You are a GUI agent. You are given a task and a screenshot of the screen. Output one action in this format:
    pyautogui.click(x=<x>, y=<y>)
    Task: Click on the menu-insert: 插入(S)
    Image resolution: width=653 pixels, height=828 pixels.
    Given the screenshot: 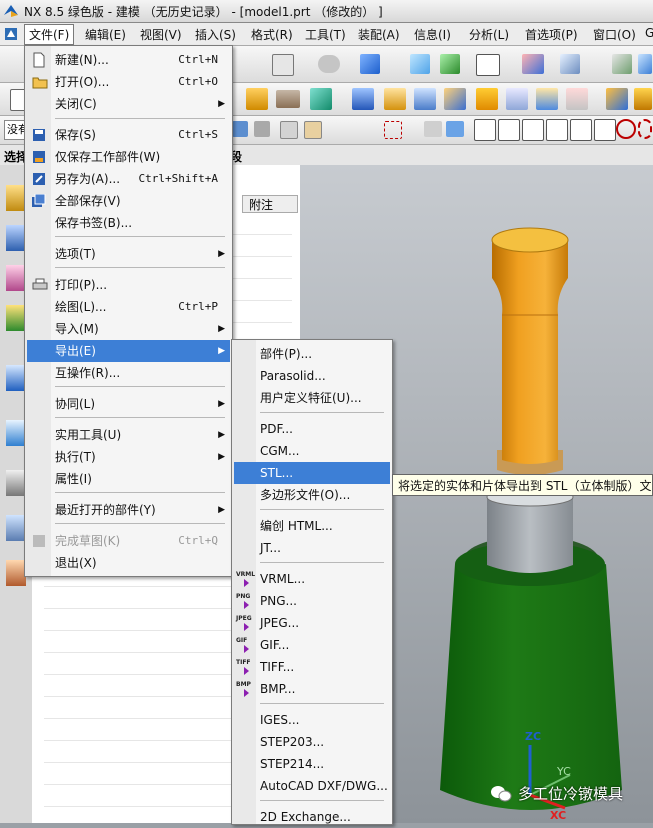 What is the action you would take?
    pyautogui.click(x=215, y=34)
    